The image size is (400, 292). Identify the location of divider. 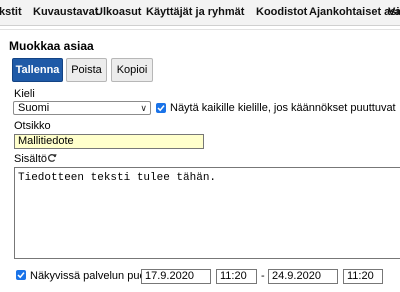
(200, 29).